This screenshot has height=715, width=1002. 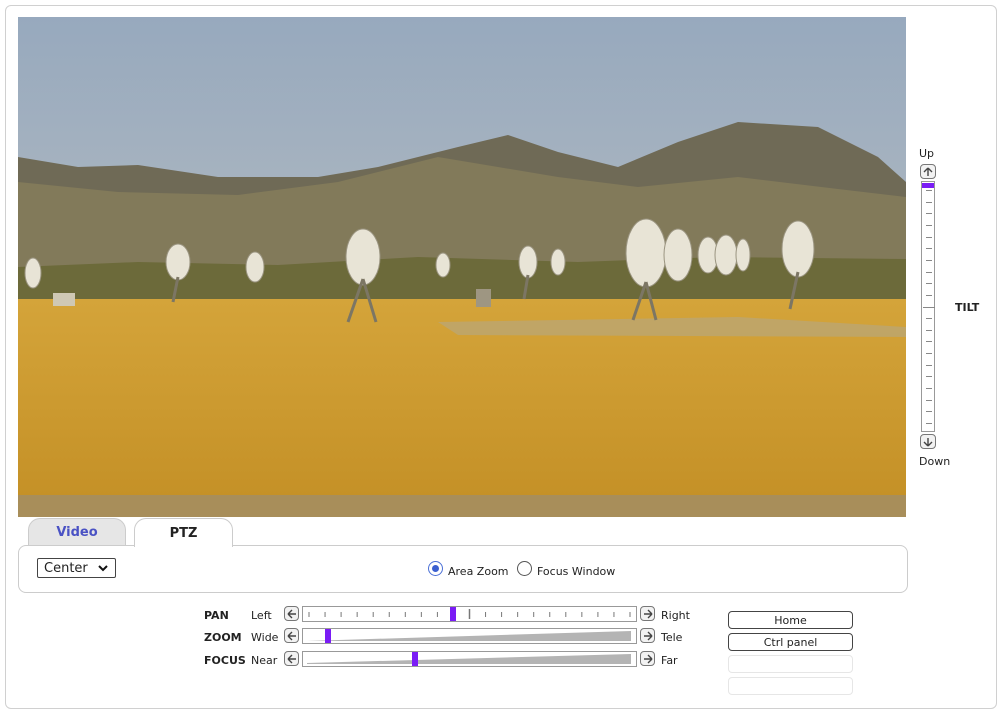 I want to click on focus-label: FOCUS, so click(x=225, y=660).